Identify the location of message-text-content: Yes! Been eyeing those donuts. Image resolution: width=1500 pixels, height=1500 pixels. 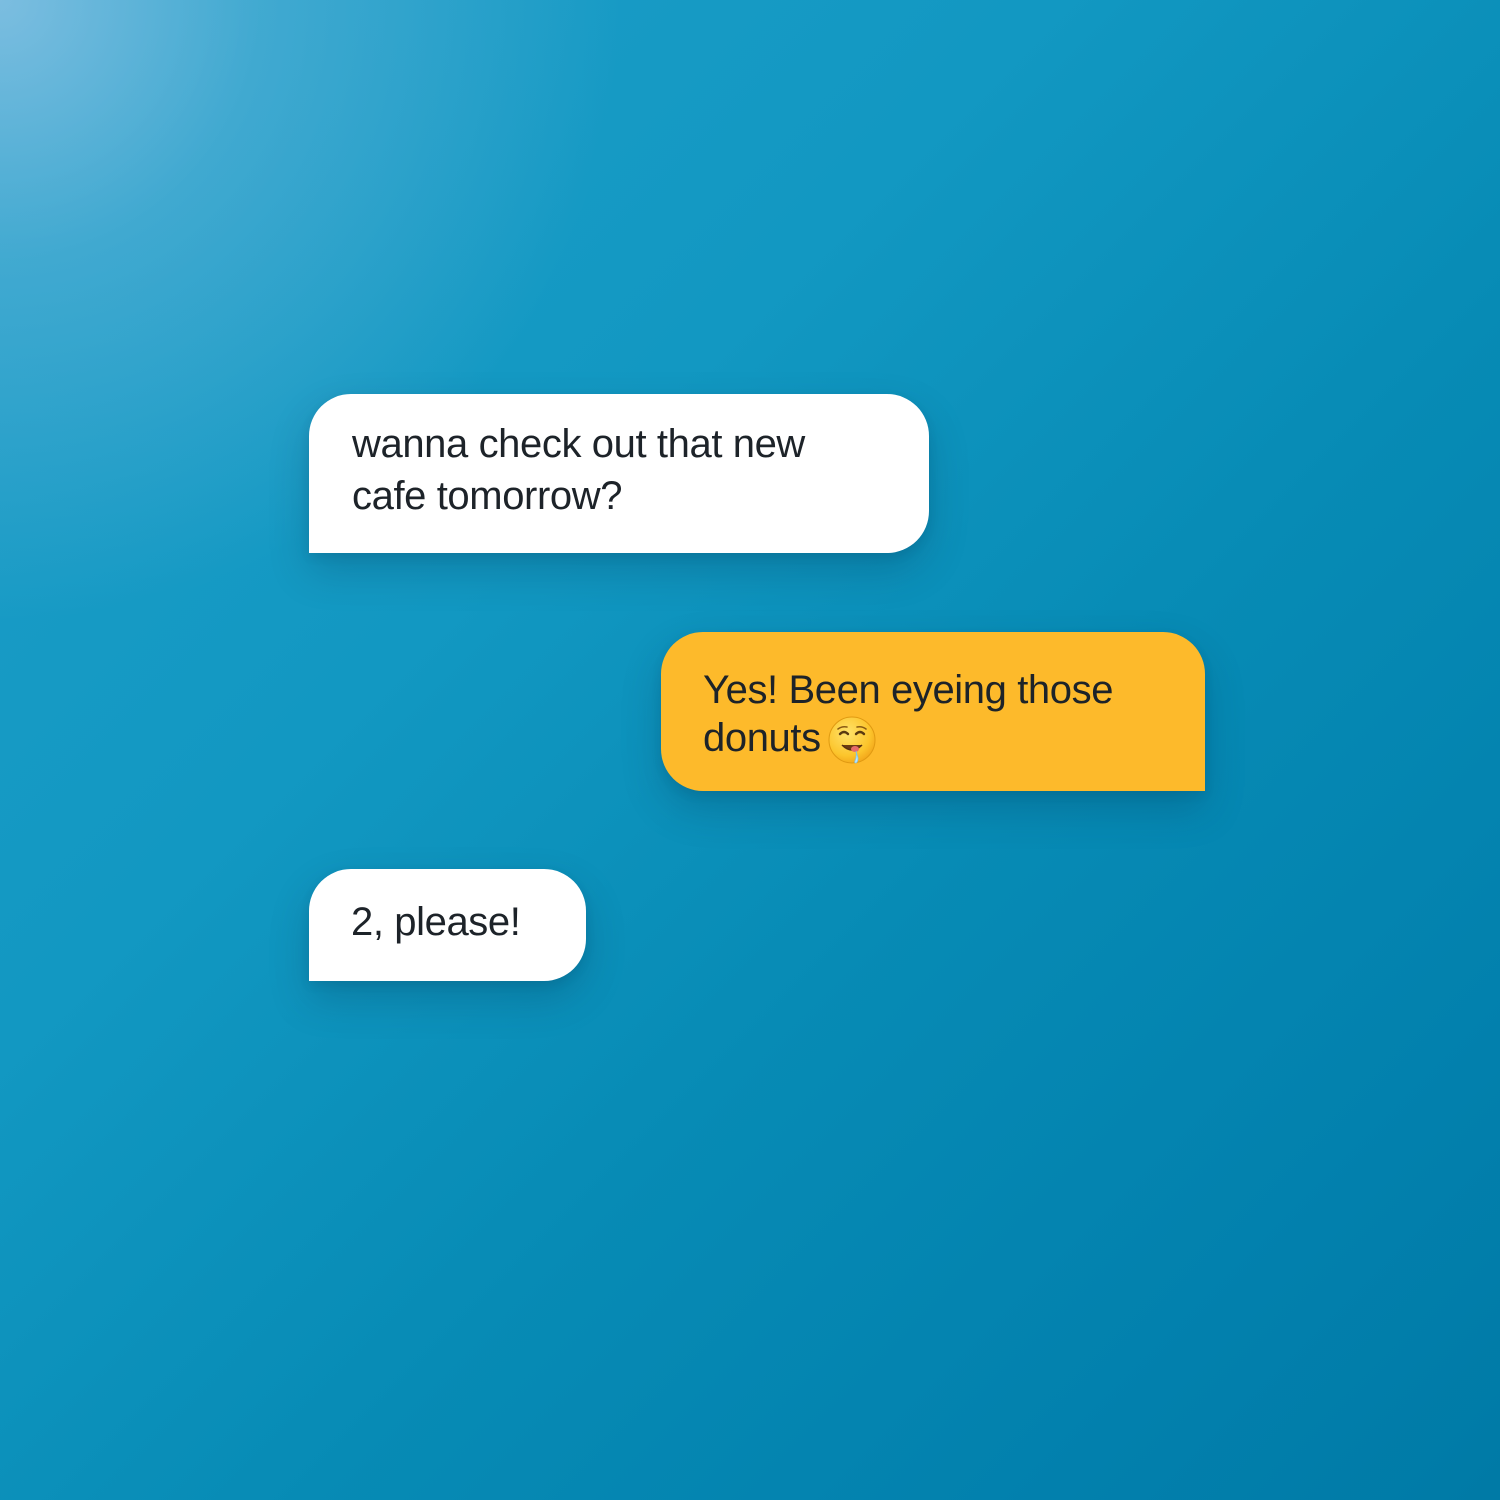
(908, 714).